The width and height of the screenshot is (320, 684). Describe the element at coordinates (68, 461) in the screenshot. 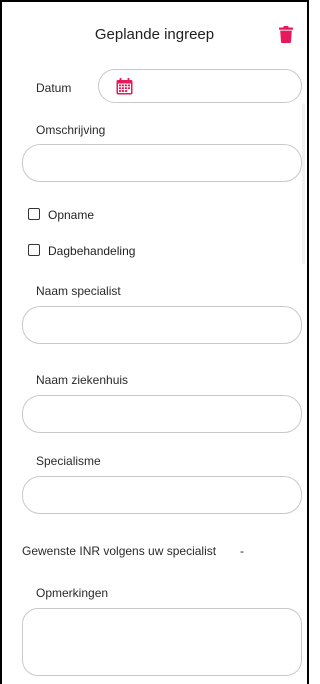

I see `specialism-label: Specialisme` at that location.